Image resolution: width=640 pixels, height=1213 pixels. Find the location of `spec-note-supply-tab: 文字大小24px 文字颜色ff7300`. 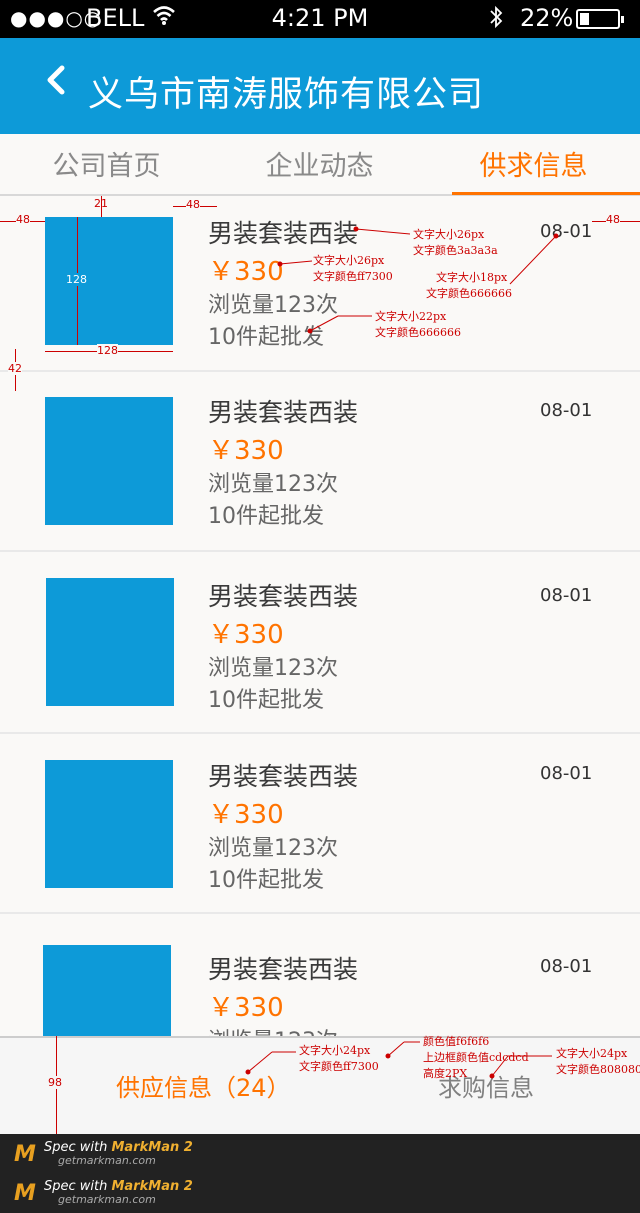

spec-note-supply-tab: 文字大小24px 文字颜色ff7300 is located at coordinates (339, 1058).